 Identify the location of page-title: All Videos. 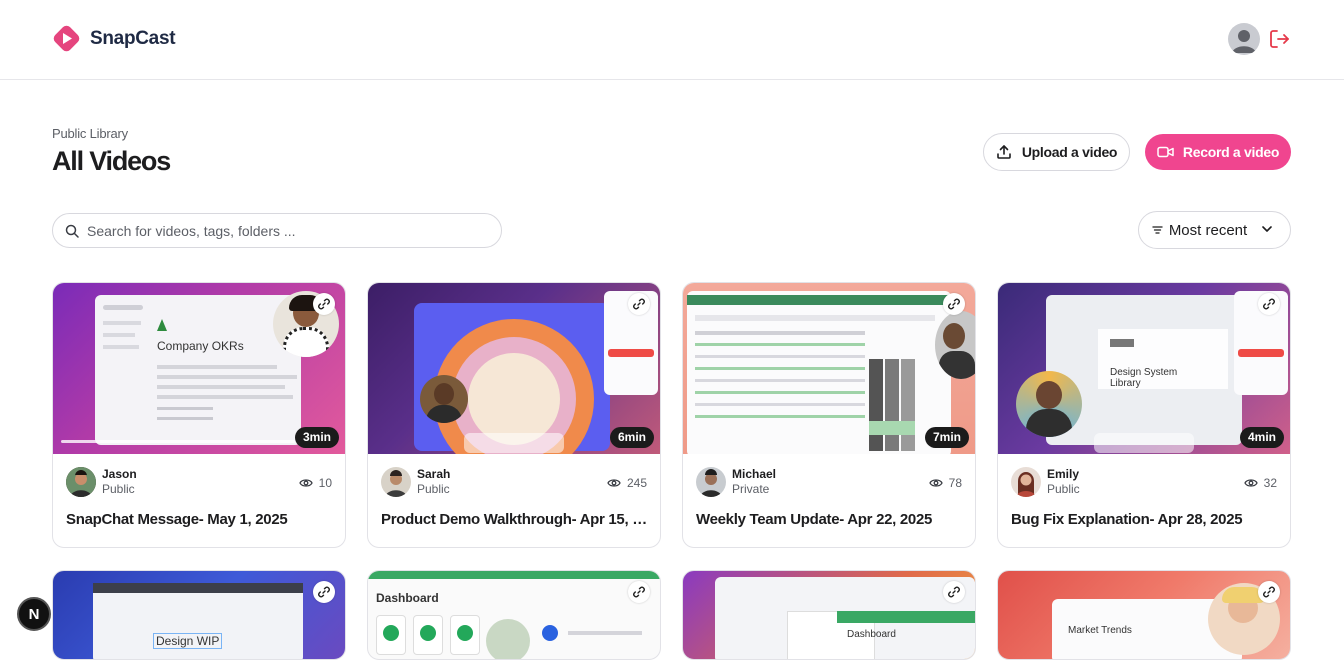
(111, 161).